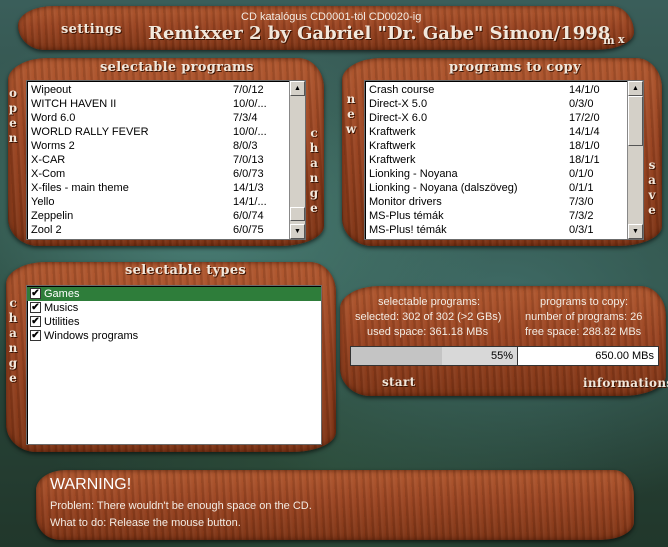 The width and height of the screenshot is (668, 547). What do you see at coordinates (13, 341) in the screenshot?
I see `change-types-button: change` at bounding box center [13, 341].